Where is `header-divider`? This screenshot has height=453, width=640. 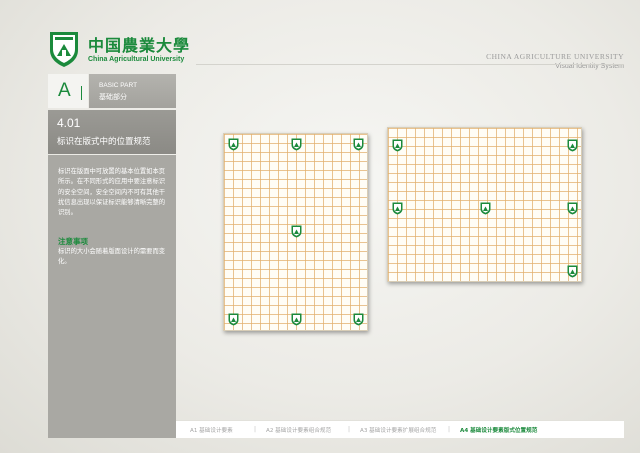 header-divider is located at coordinates (410, 64).